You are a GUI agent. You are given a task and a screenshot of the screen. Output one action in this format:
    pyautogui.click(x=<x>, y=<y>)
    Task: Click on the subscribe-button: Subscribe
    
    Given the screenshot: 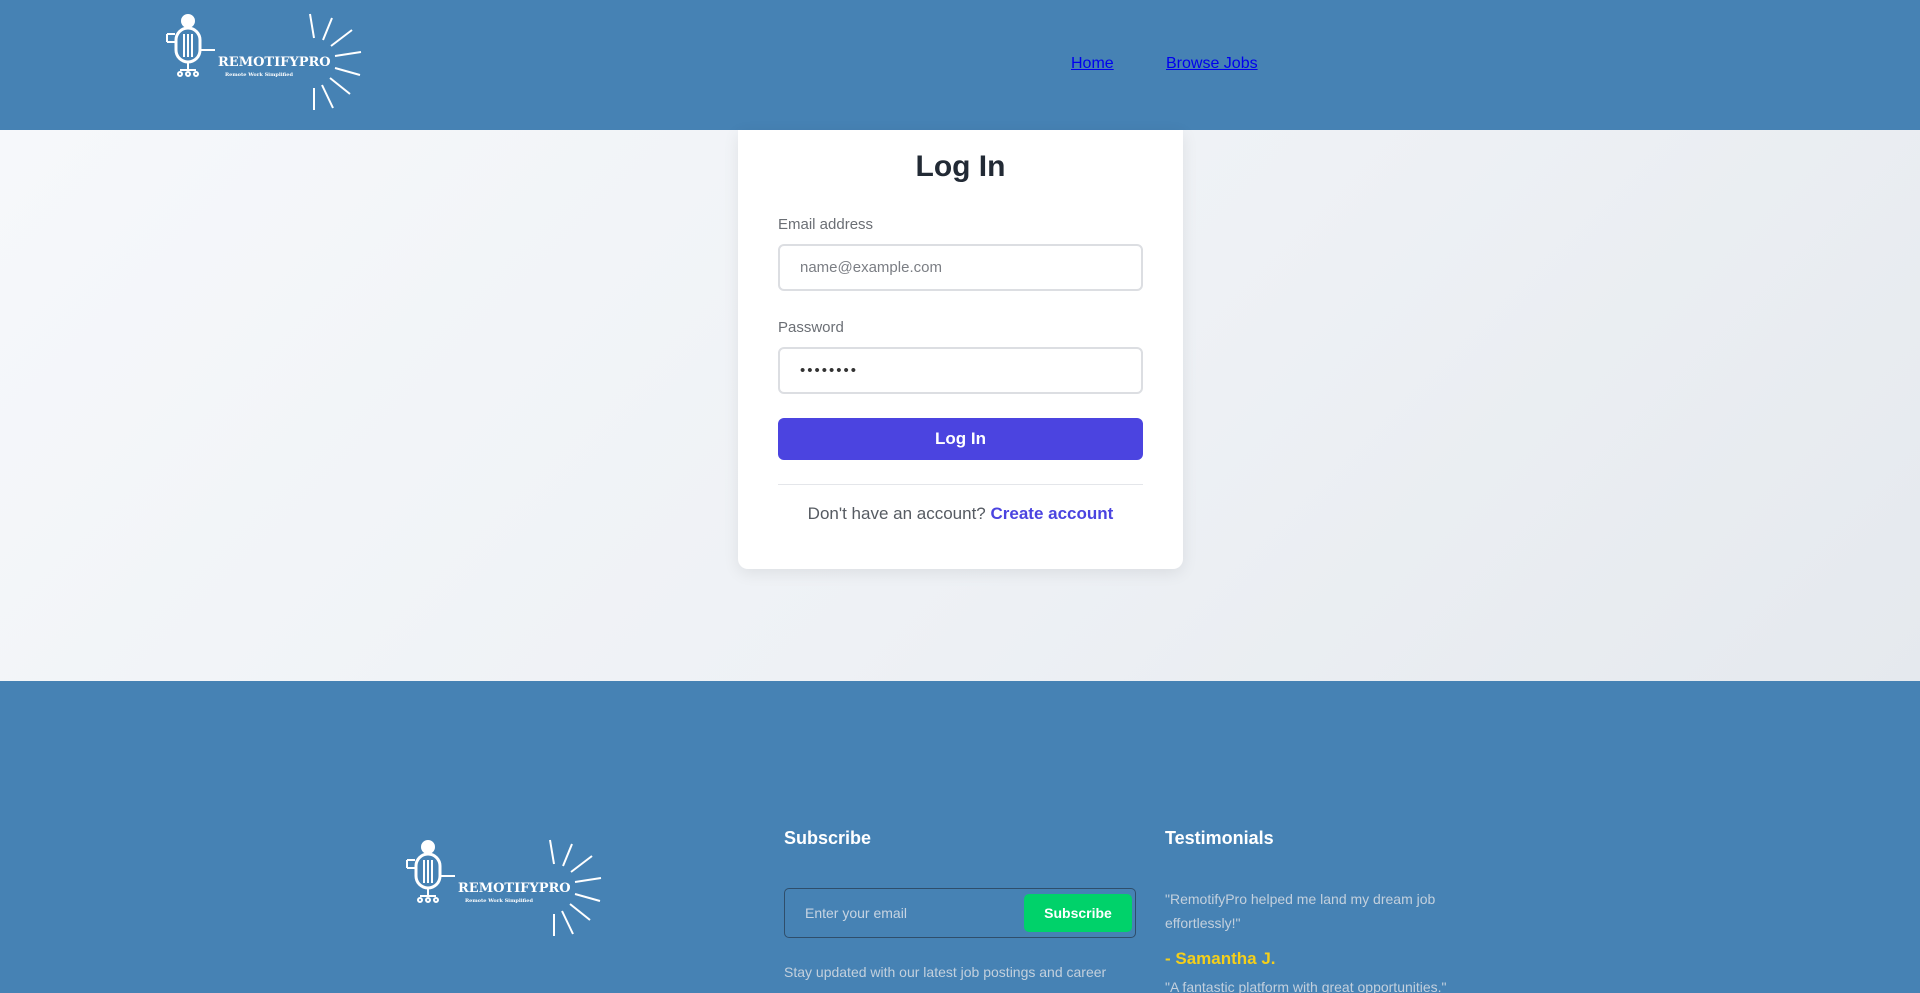 What is the action you would take?
    pyautogui.click(x=1078, y=913)
    